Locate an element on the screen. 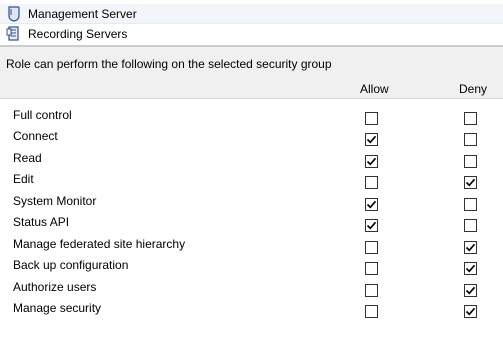 The width and height of the screenshot is (503, 339). permission-label: Status API is located at coordinates (41, 222).